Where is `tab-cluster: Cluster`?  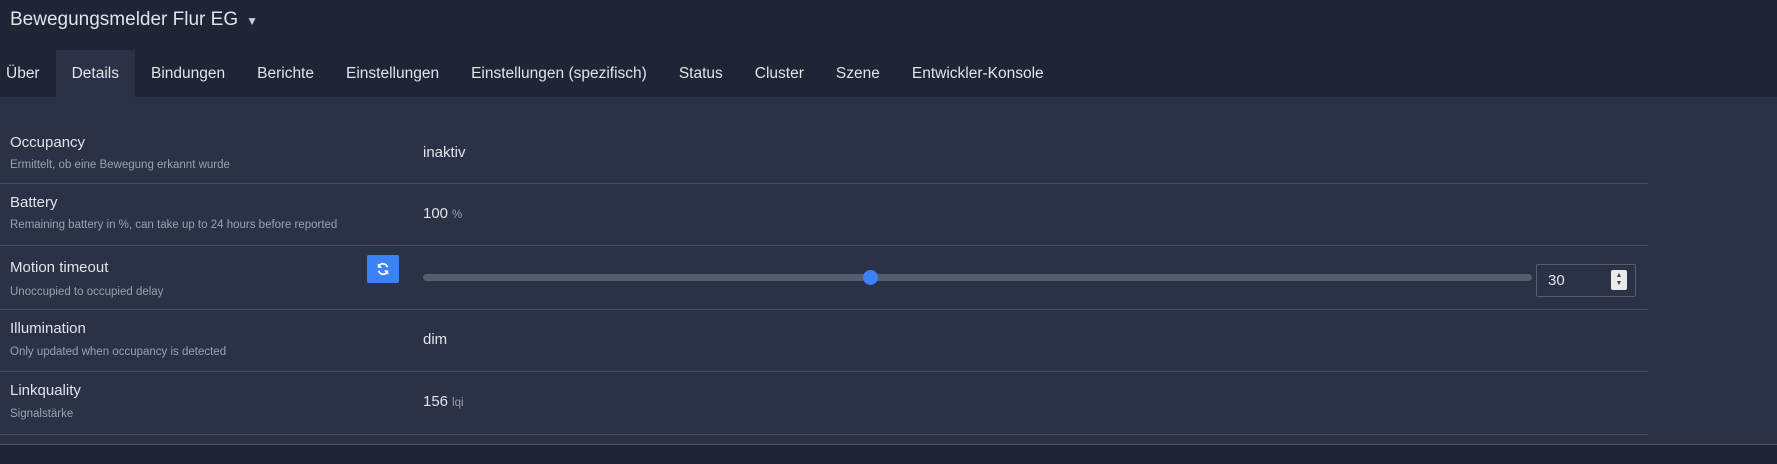
tab-cluster: Cluster is located at coordinates (779, 73).